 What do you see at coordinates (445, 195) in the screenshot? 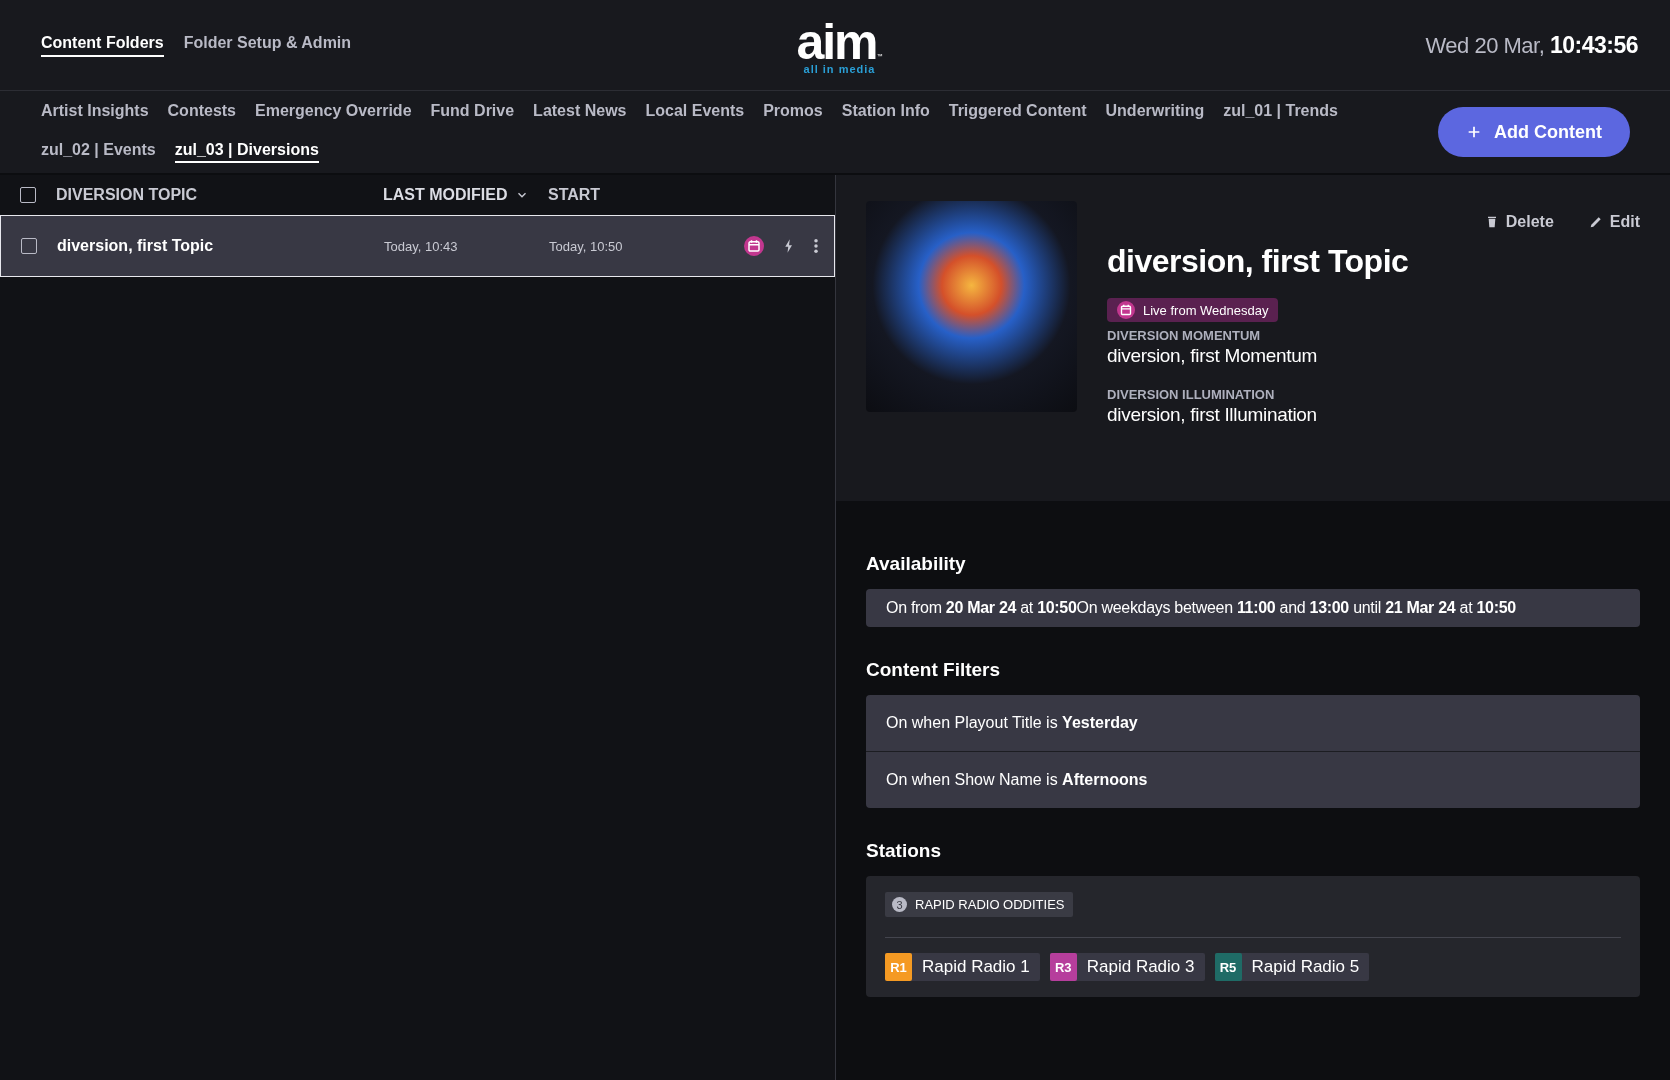
I see `column-header: LAST MODIFIED` at bounding box center [445, 195].